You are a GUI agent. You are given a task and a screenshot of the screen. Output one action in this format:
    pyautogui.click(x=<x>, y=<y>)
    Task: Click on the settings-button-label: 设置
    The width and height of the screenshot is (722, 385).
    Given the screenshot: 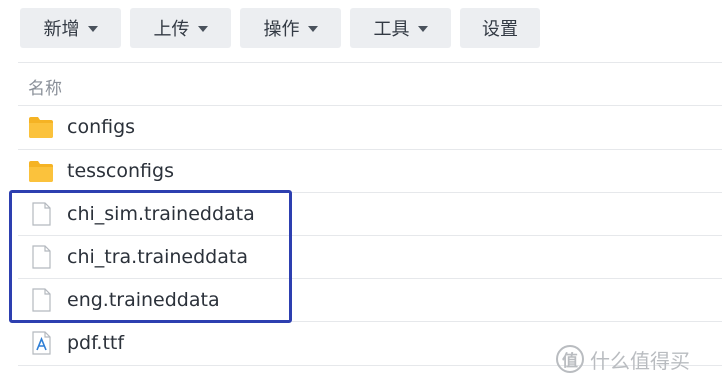 What is the action you would take?
    pyautogui.click(x=500, y=29)
    